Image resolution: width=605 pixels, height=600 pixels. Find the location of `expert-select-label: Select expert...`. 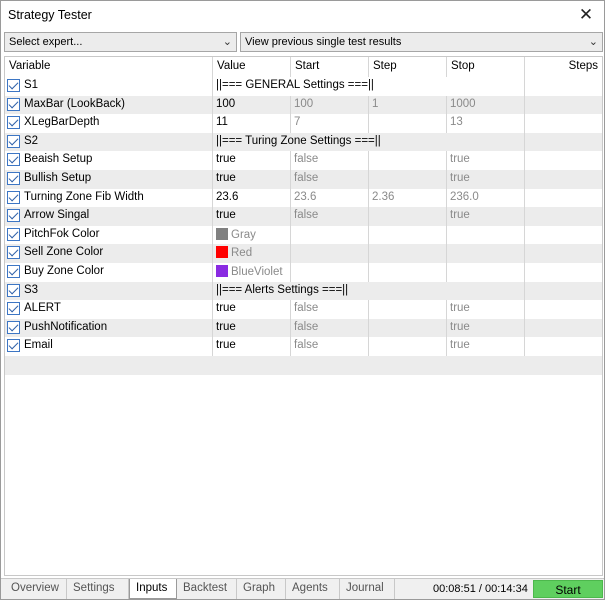

expert-select-label: Select expert... is located at coordinates (46, 42).